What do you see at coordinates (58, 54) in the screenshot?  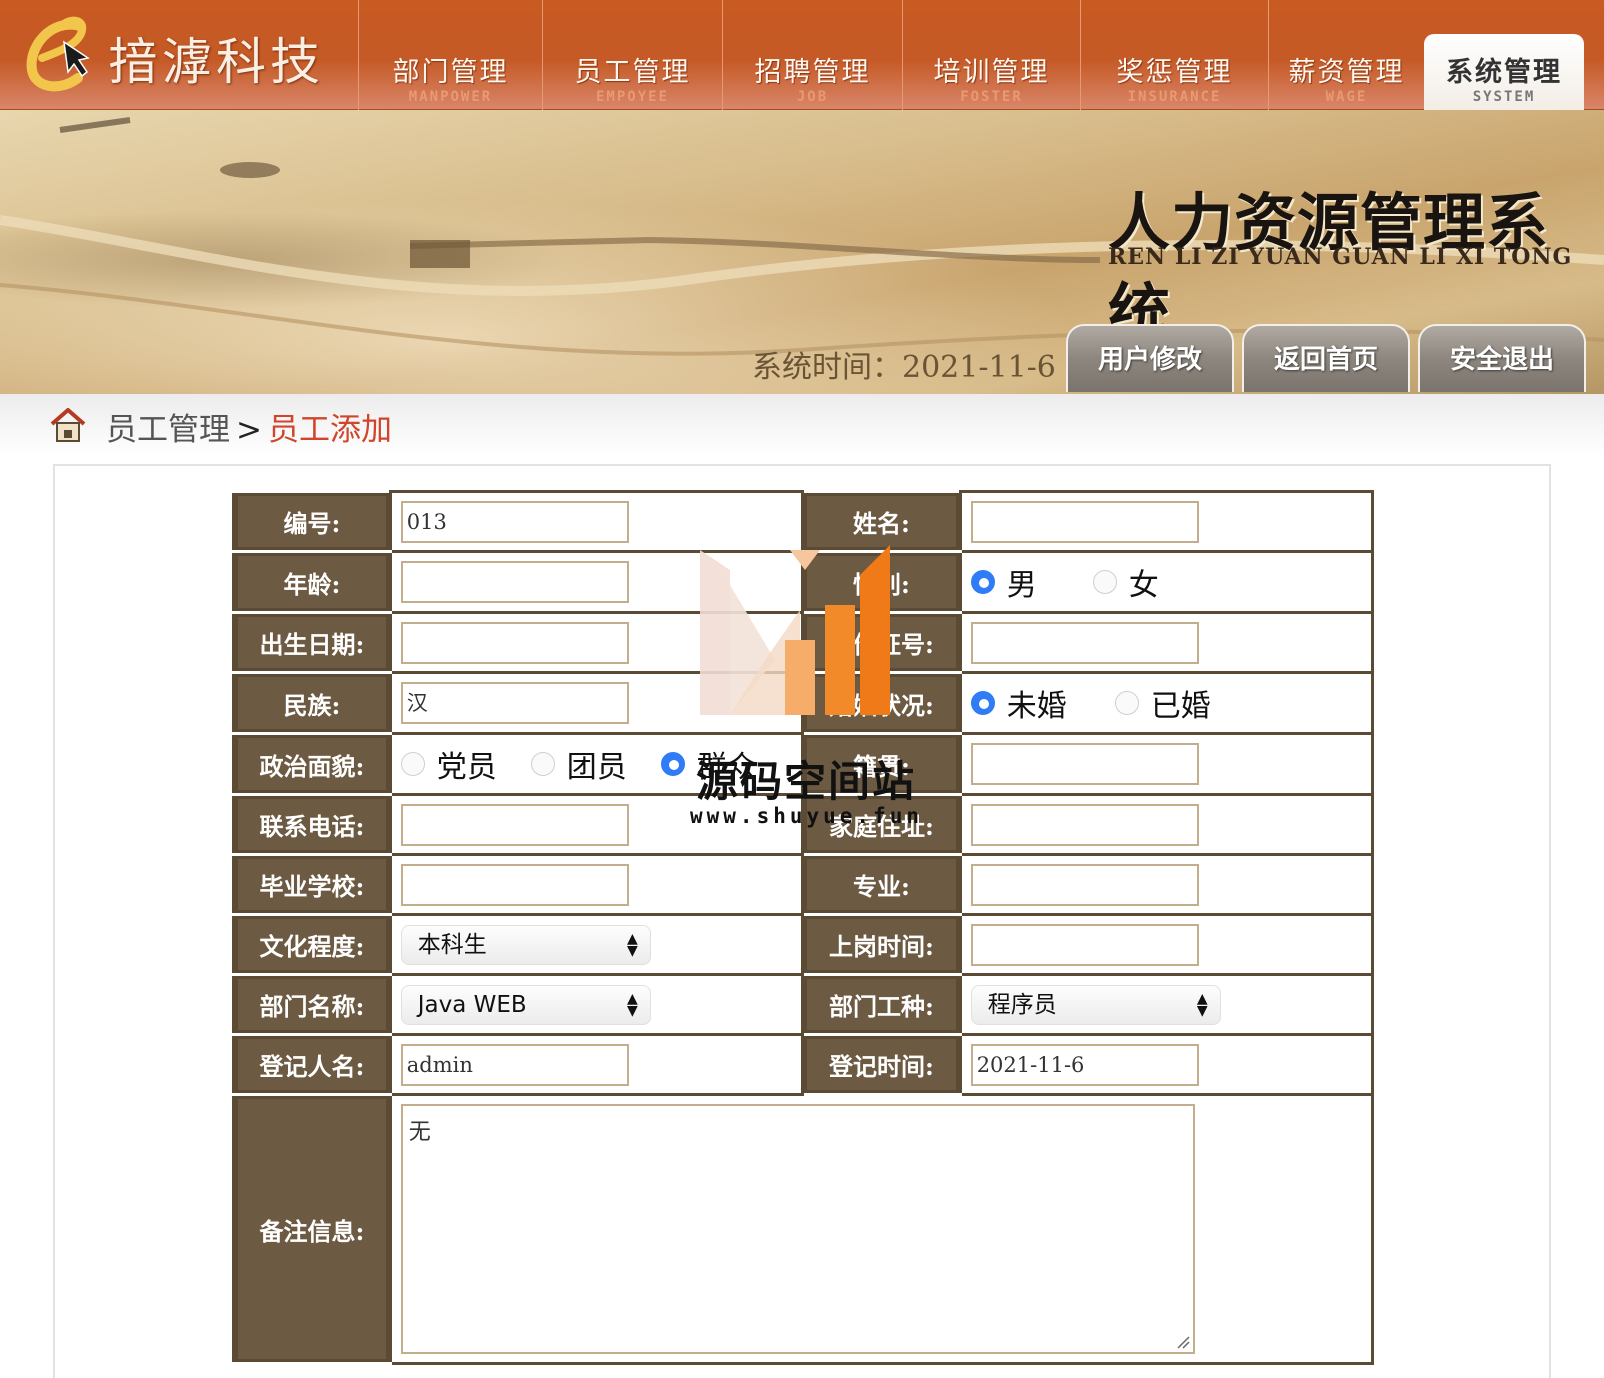 I see `logo-e-icon` at bounding box center [58, 54].